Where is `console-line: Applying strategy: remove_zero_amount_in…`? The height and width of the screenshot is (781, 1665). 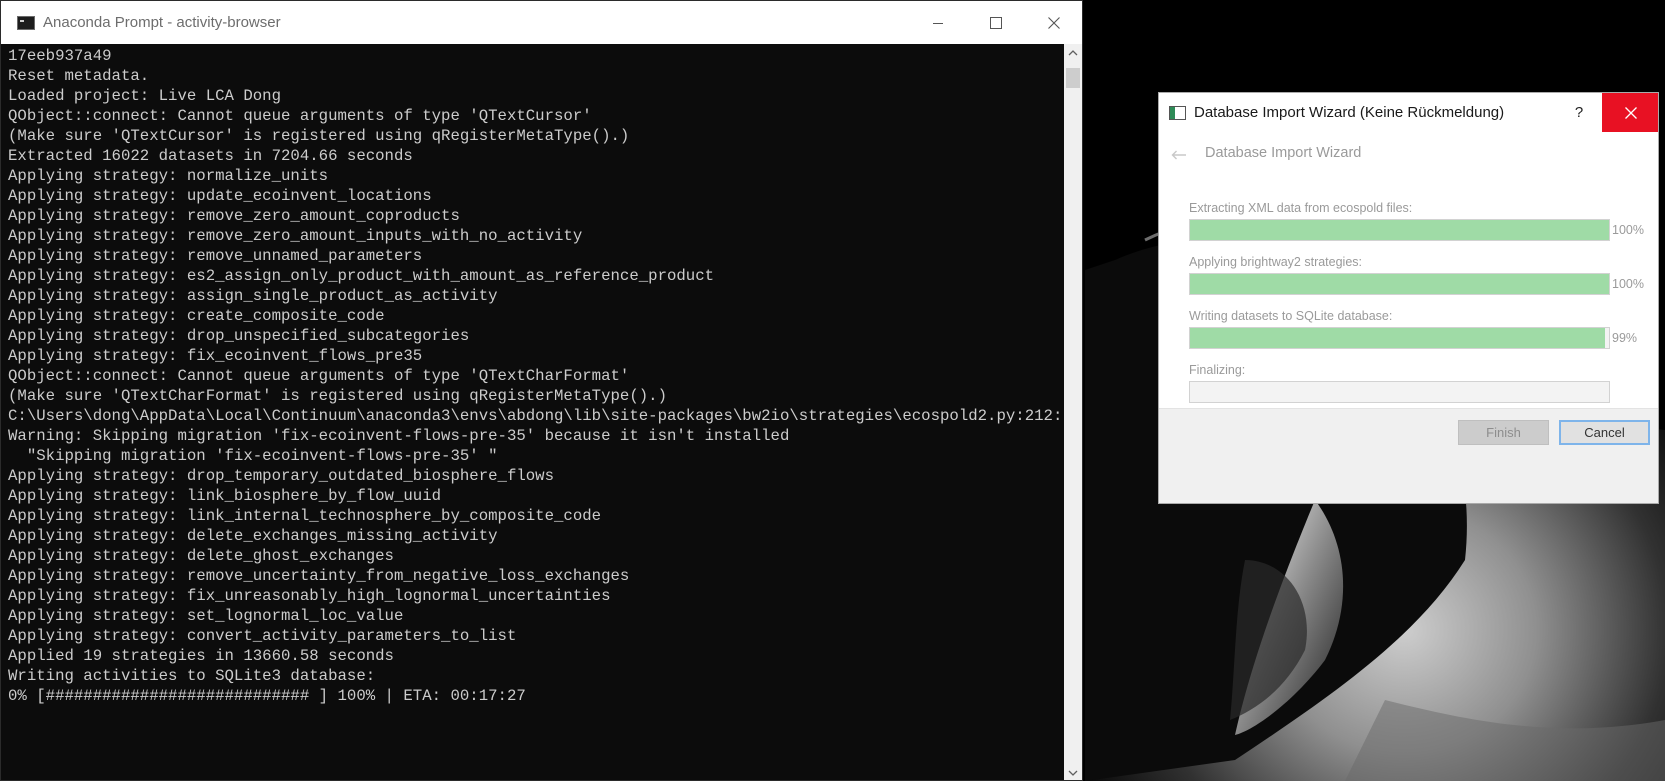 console-line: Applying strategy: remove_zero_amount_in… is located at coordinates (295, 236).